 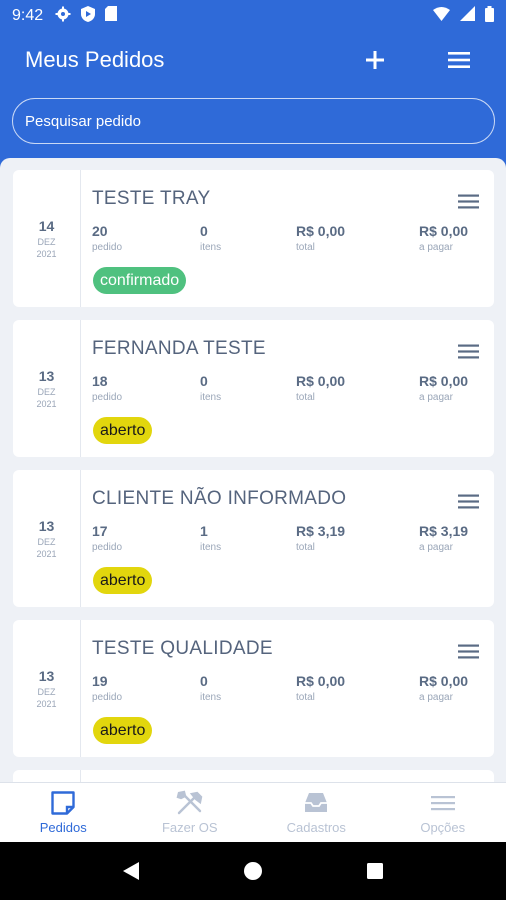 I want to click on order-items: 1, so click(x=204, y=531).